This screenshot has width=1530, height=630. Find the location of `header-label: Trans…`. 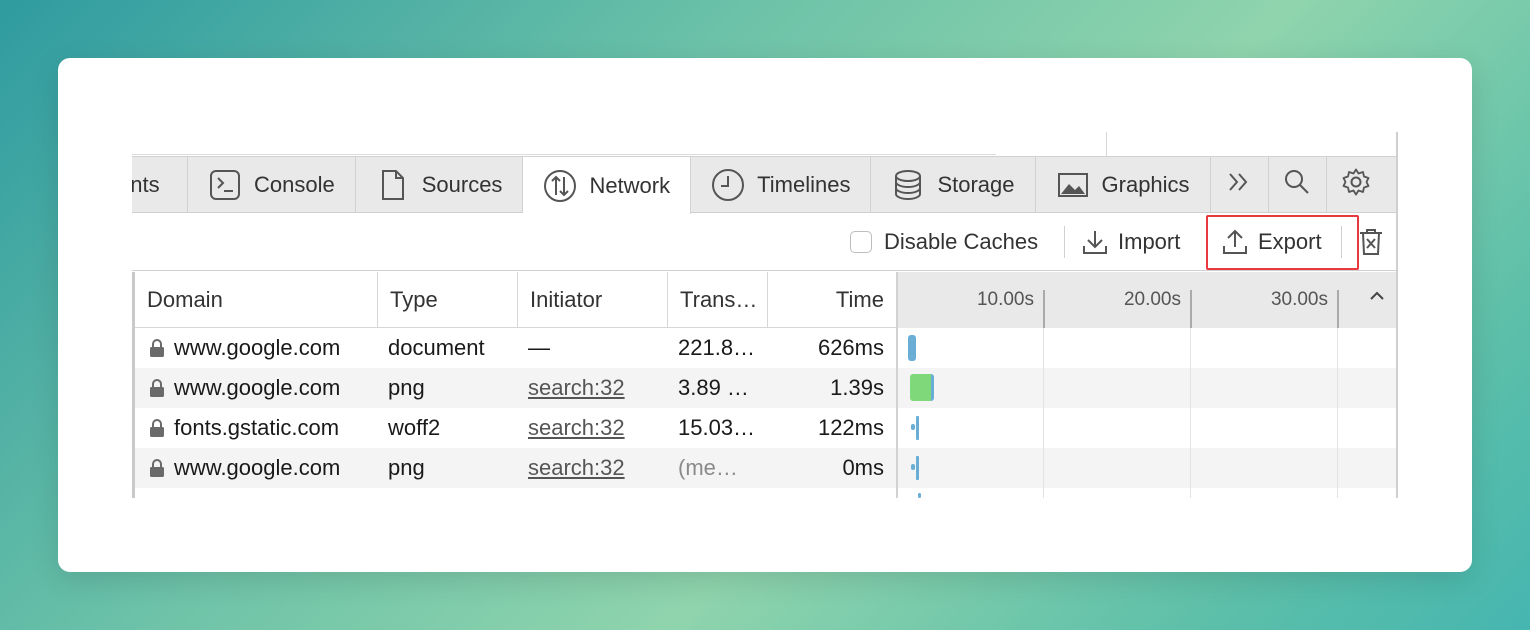

header-label: Trans… is located at coordinates (719, 299).